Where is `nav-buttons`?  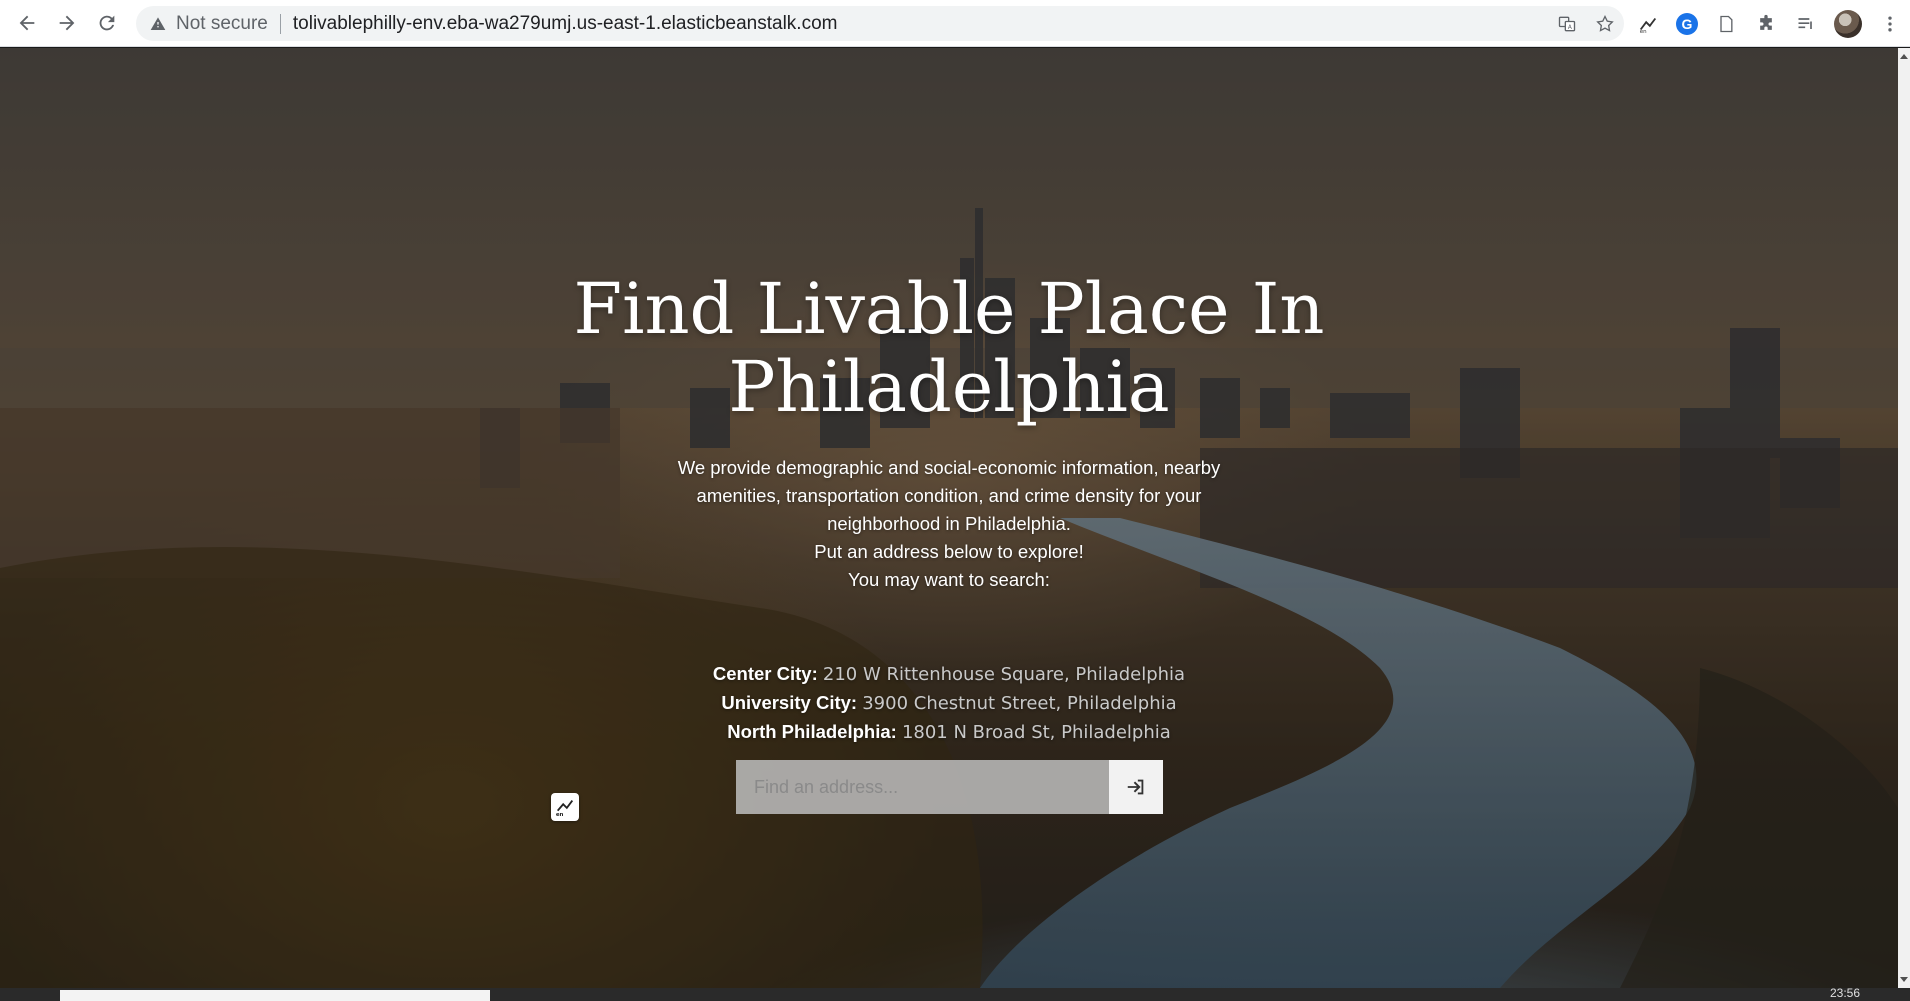 nav-buttons is located at coordinates (67, 23).